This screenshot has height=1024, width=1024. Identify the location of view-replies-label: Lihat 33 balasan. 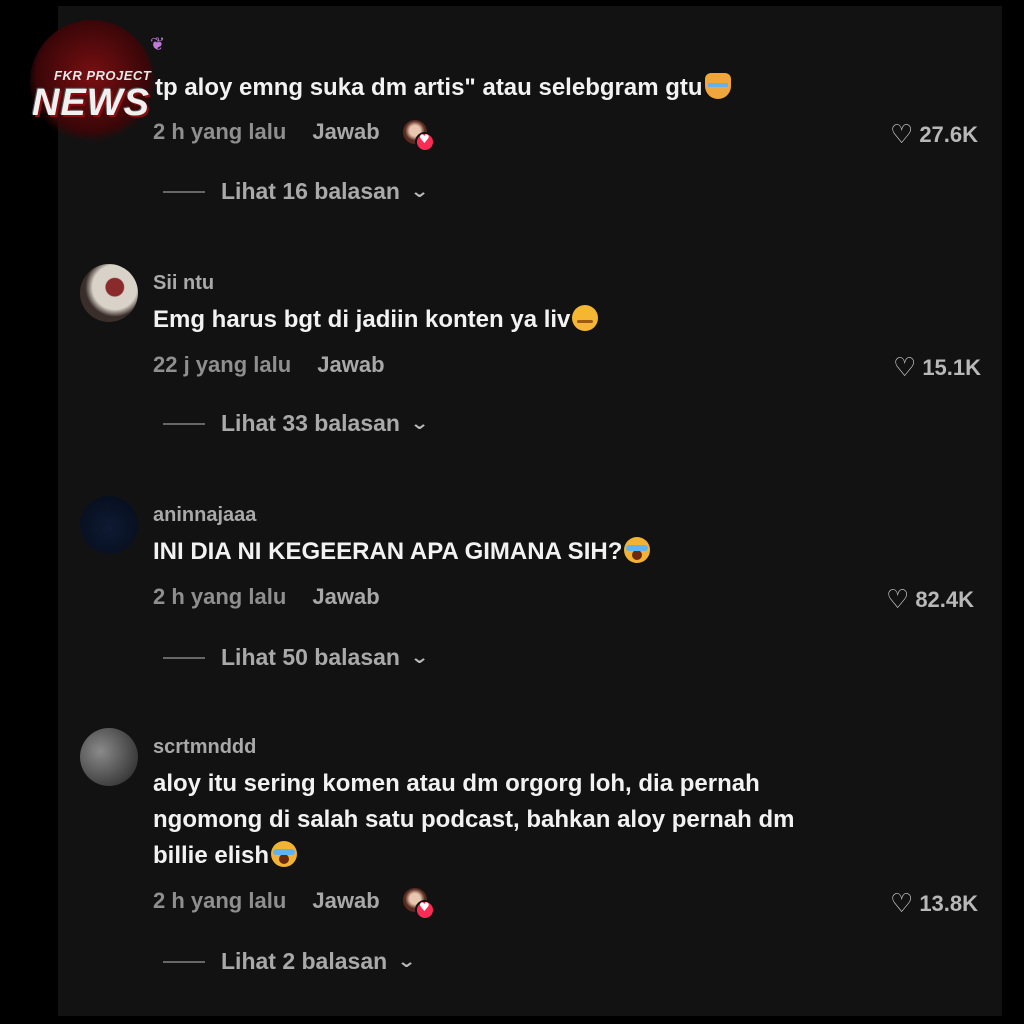
(310, 423).